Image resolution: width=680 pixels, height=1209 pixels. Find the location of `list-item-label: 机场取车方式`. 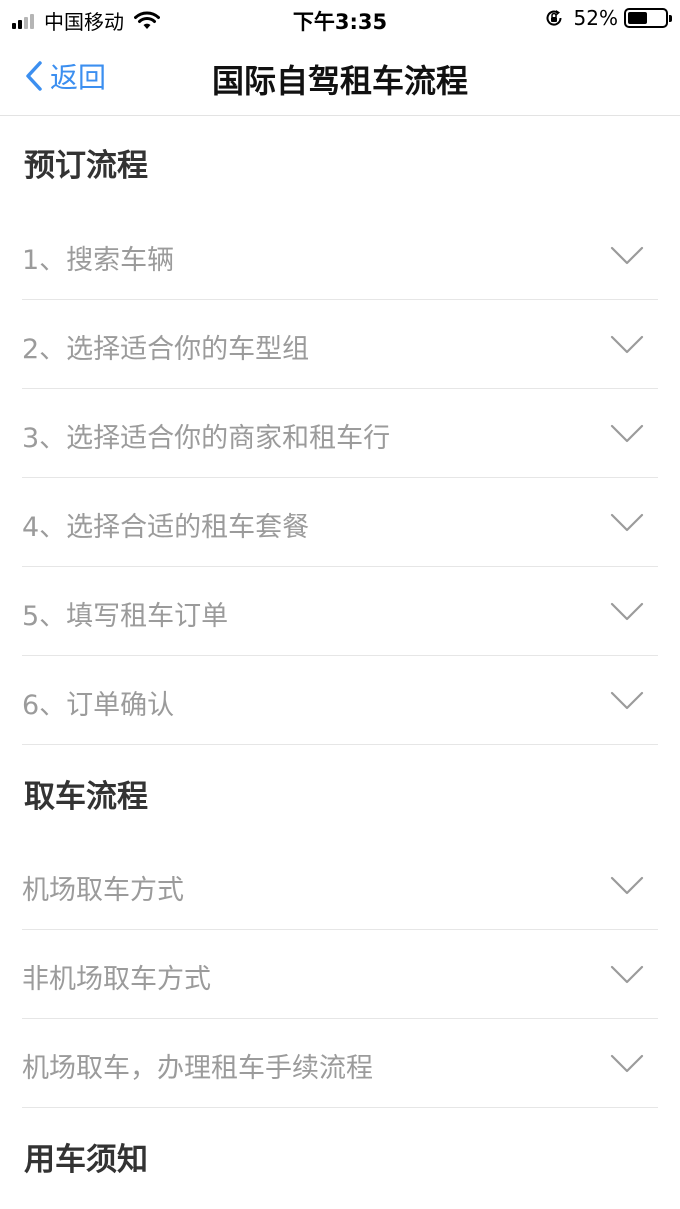

list-item-label: 机场取车方式 is located at coordinates (103, 890).